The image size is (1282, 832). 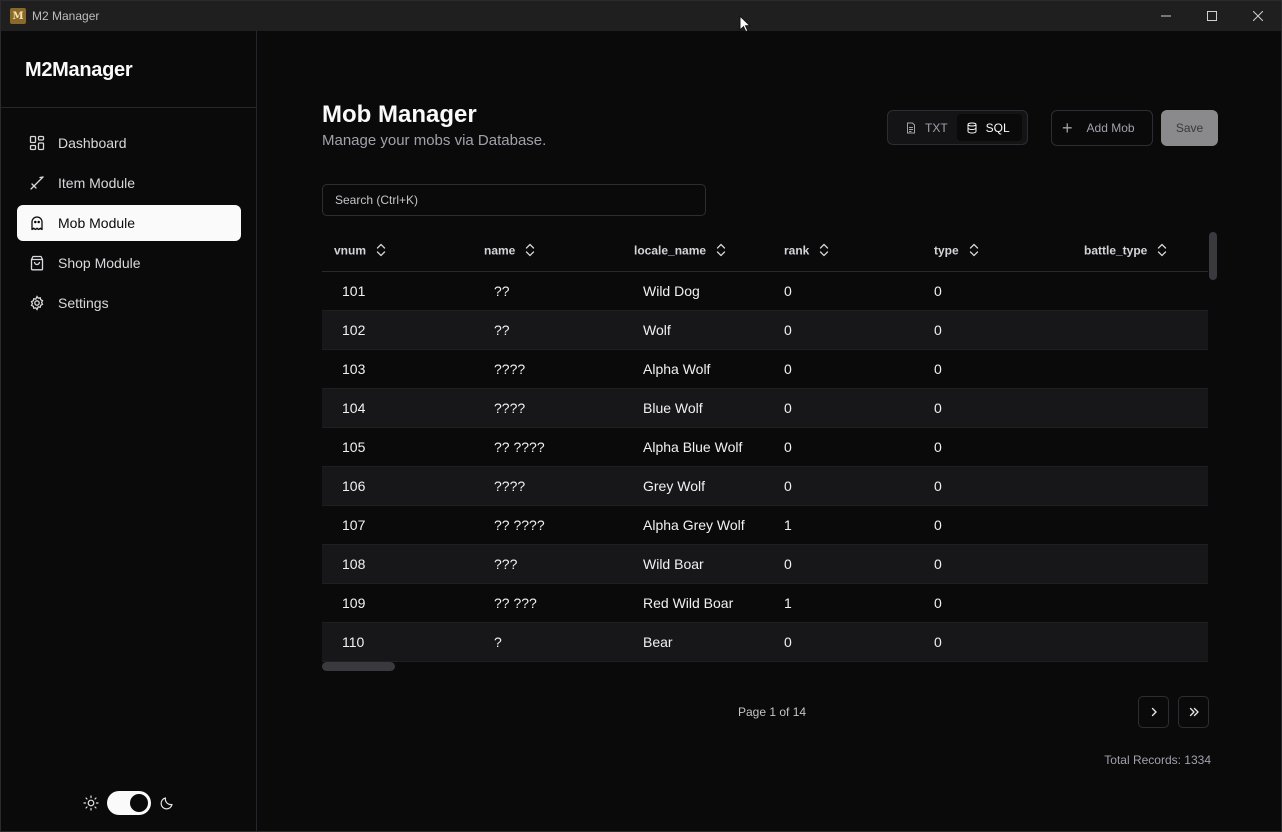 I want to click on cell-name: ?? ???, so click(x=547, y=603).